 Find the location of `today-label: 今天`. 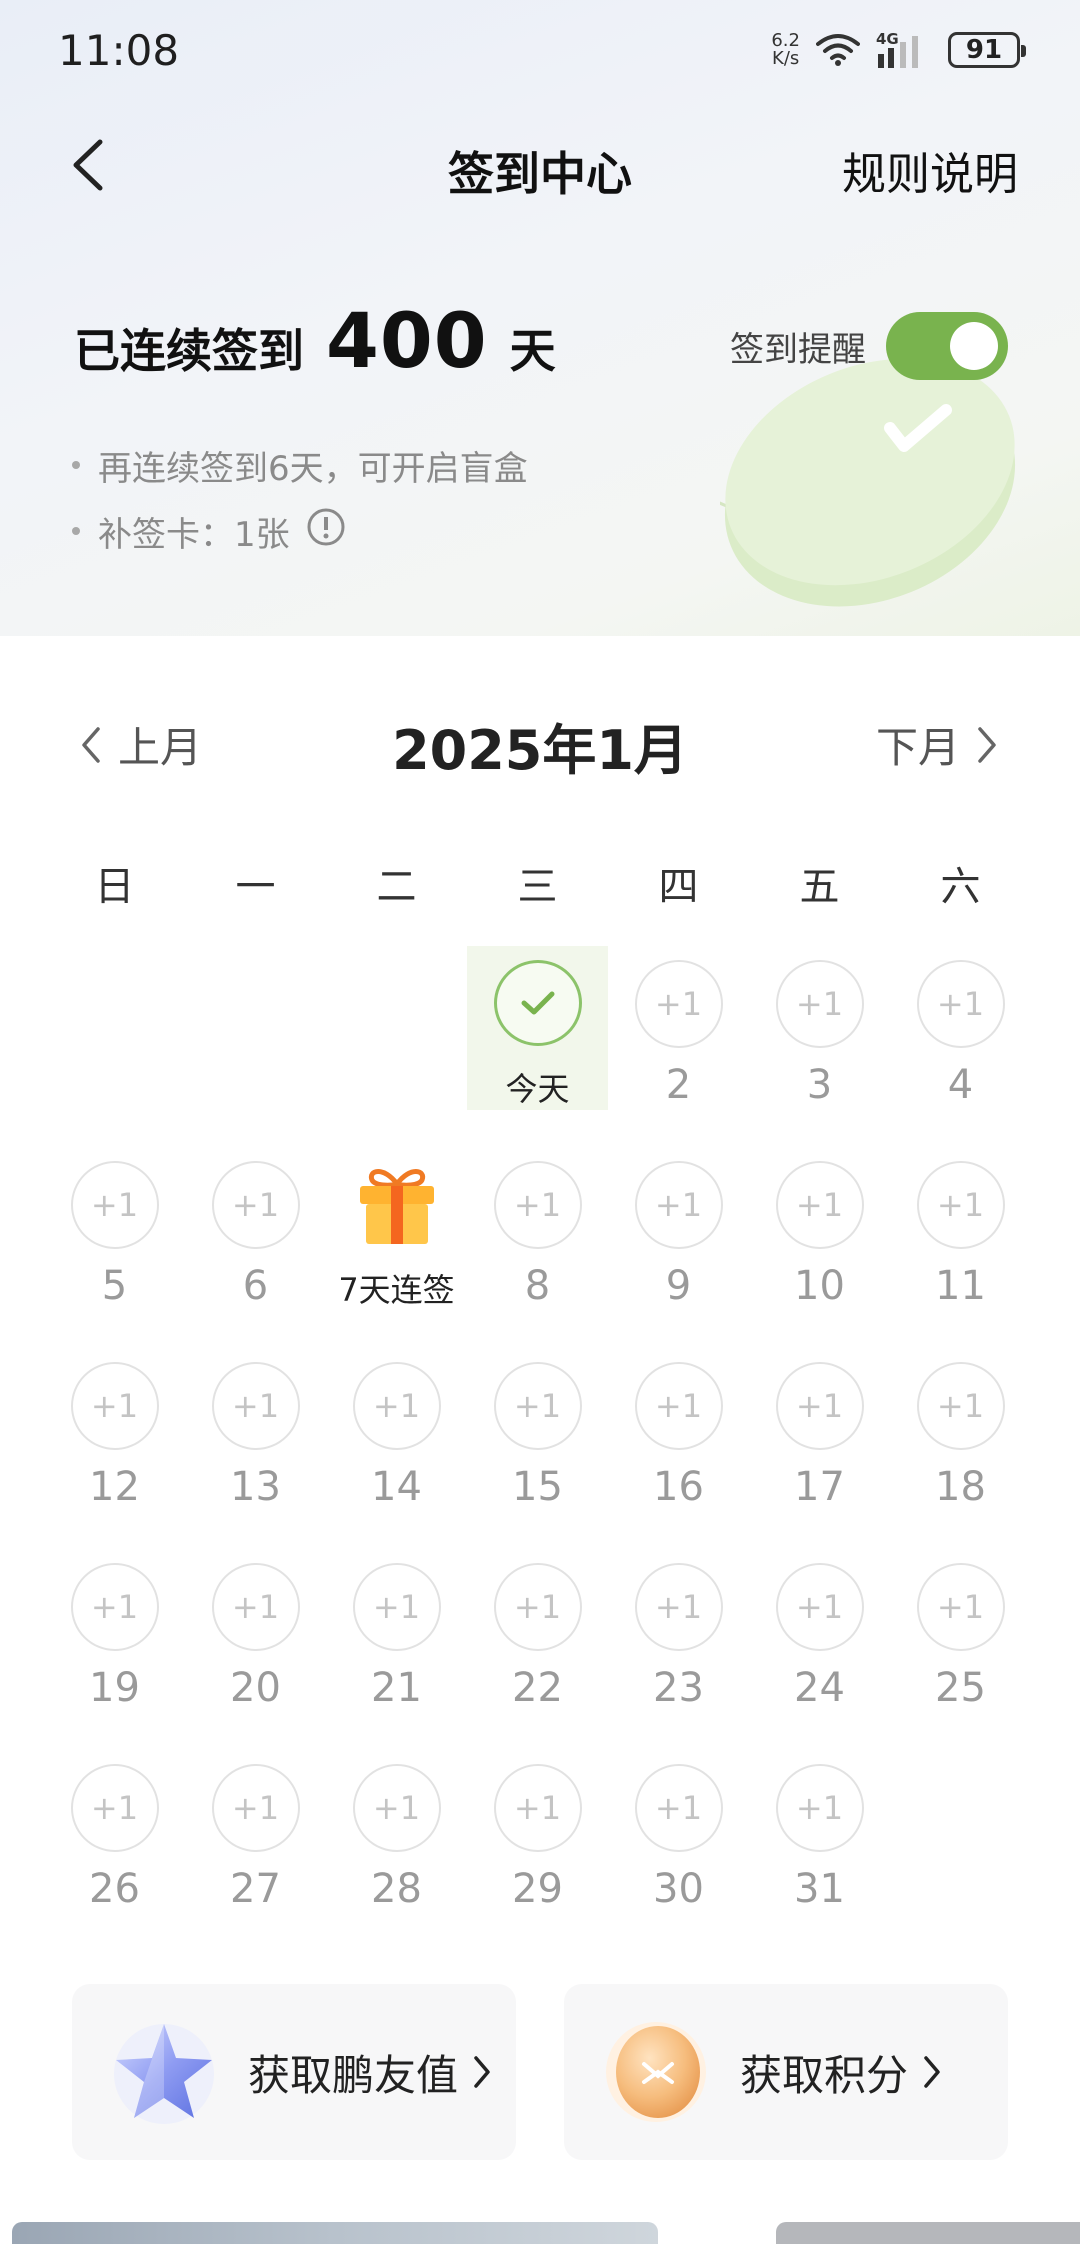

today-label: 今天 is located at coordinates (537, 1089).